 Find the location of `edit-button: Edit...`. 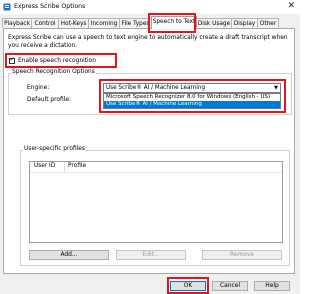

edit-button: Edit... is located at coordinates (151, 255).